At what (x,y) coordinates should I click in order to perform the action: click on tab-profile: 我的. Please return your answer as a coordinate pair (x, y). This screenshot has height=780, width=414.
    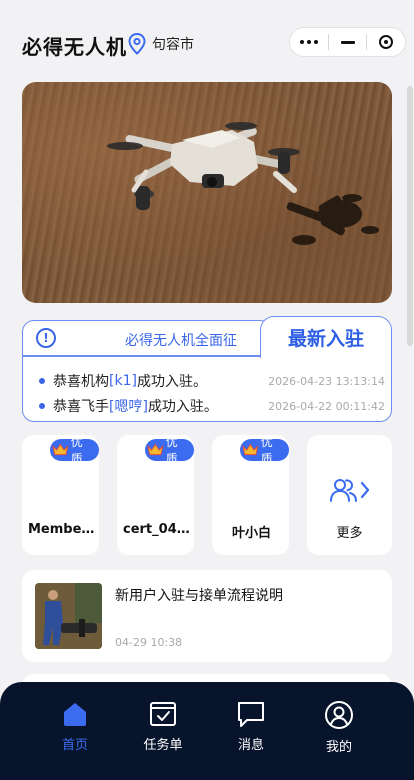
    Looking at the image, I should click on (339, 727).